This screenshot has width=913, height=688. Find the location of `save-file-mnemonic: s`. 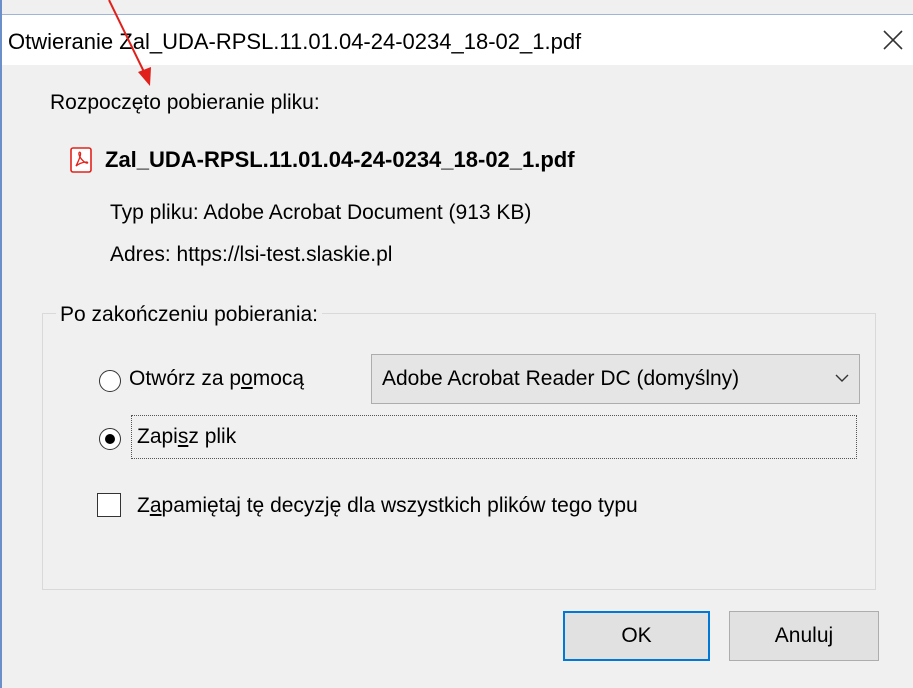

save-file-mnemonic: s is located at coordinates (183, 436).